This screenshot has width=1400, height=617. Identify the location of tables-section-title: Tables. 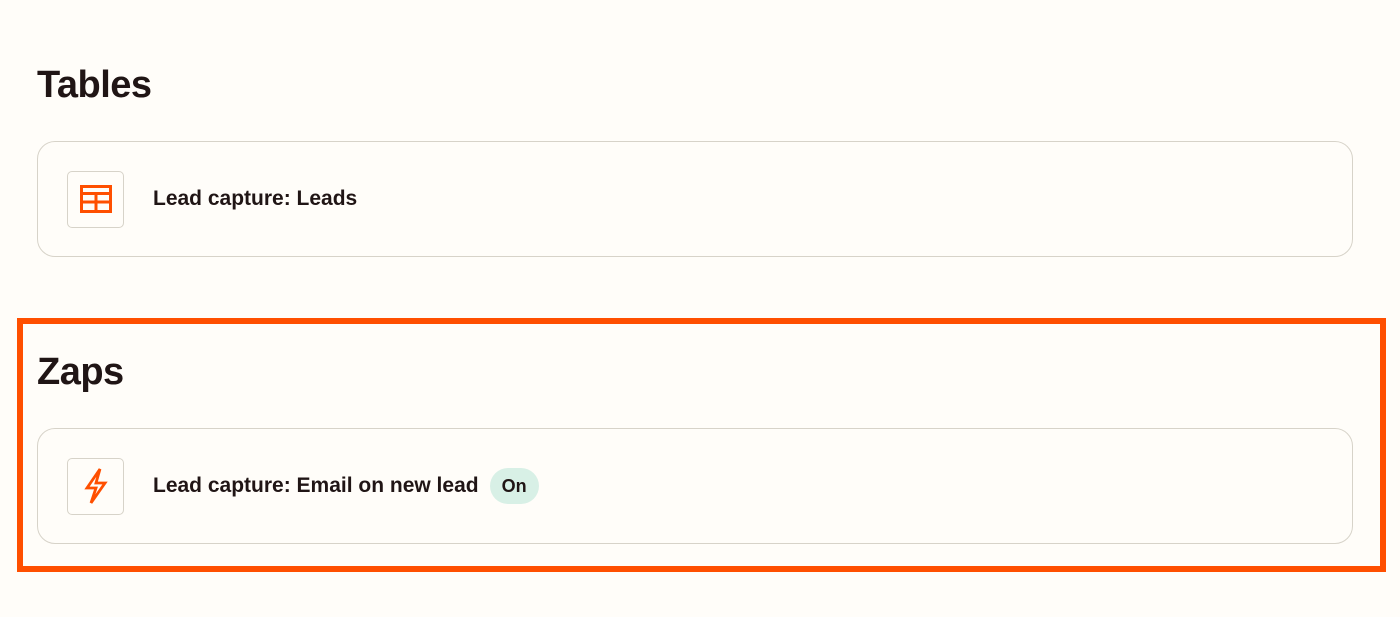
(94, 85).